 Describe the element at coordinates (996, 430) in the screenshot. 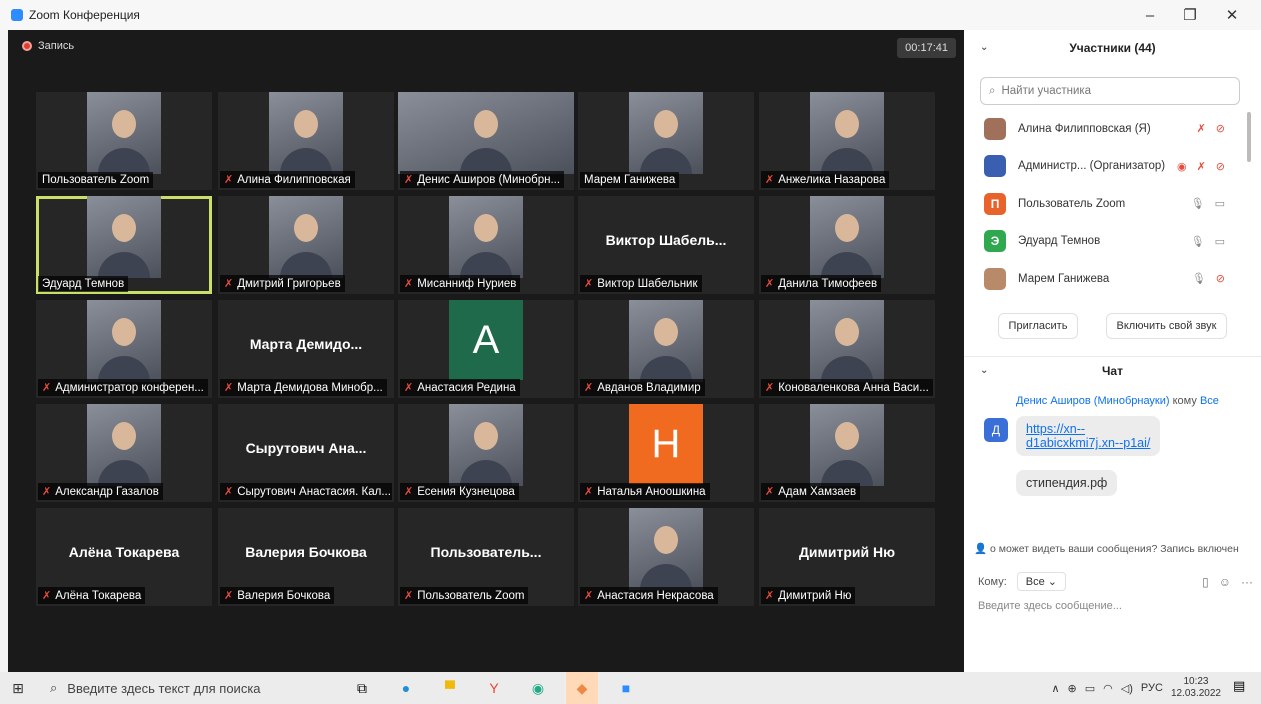

I see `chat-sender-avatar: Д` at that location.